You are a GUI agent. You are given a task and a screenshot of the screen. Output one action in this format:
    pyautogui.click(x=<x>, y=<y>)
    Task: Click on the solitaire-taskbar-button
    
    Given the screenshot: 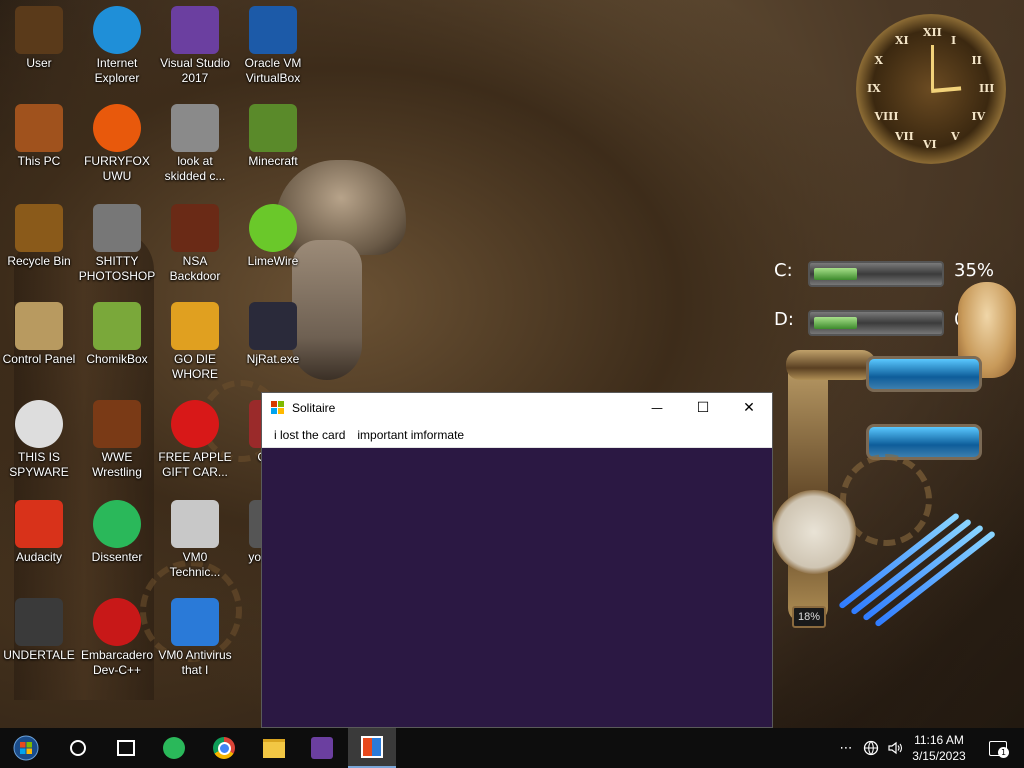 What is the action you would take?
    pyautogui.click(x=372, y=748)
    